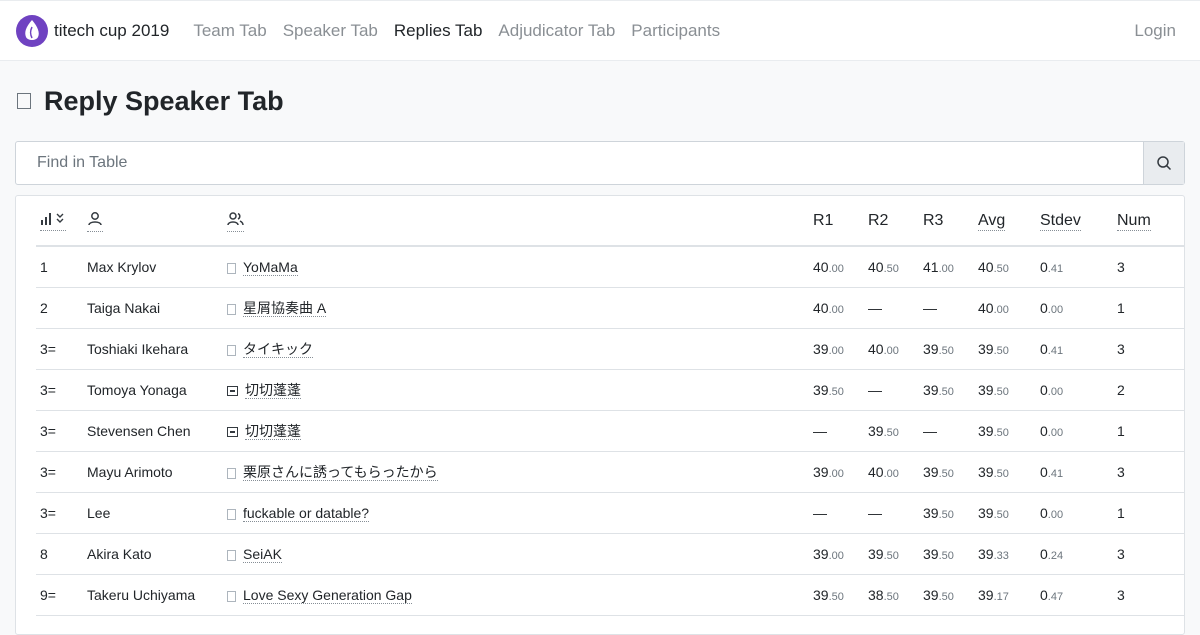 The width and height of the screenshot is (1200, 635). Describe the element at coordinates (891, 267) in the screenshot. I see `r2-score-cell: 40.50` at that location.